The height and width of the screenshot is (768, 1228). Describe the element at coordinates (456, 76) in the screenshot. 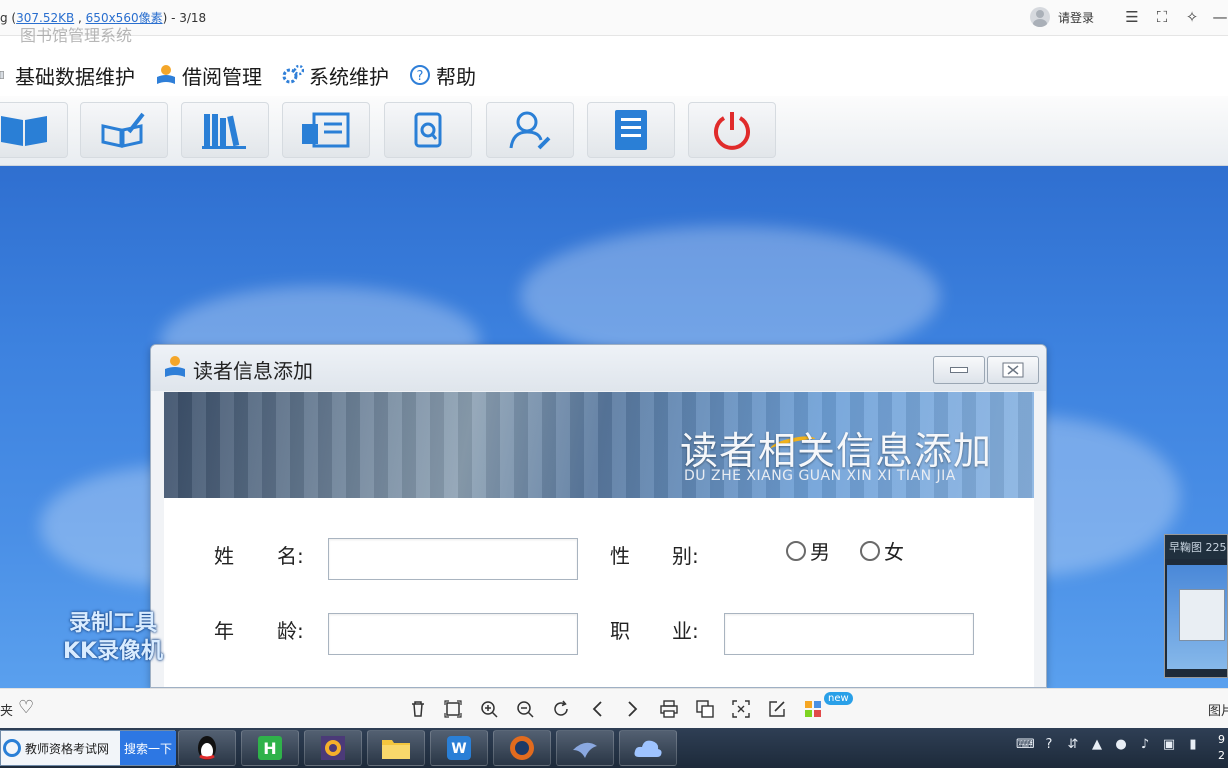

I see `menu-help-label: 帮助` at that location.